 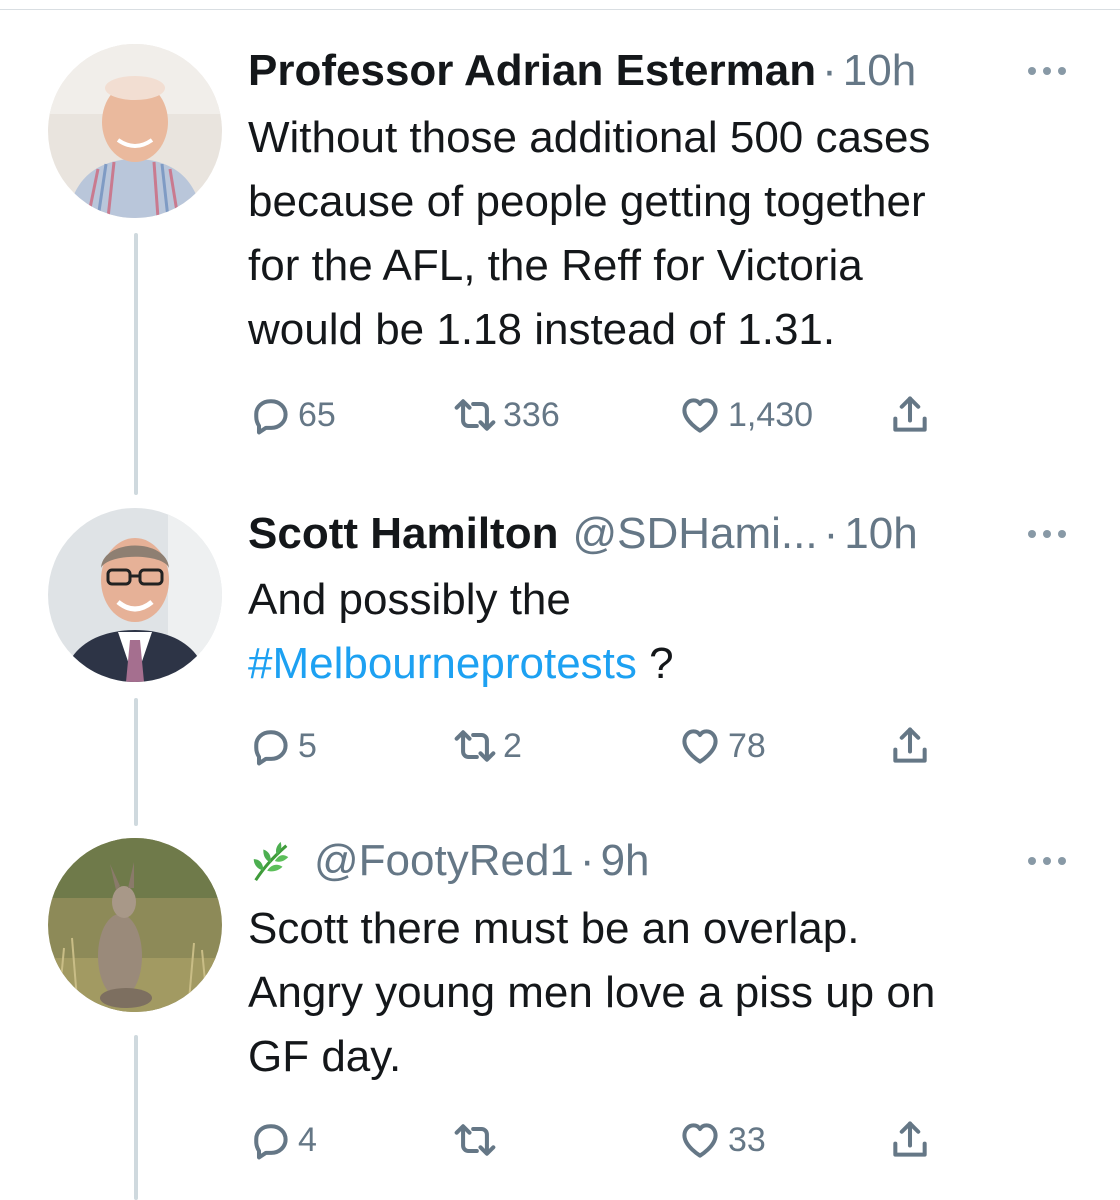 I want to click on like-button: 33, so click(x=722, y=1140).